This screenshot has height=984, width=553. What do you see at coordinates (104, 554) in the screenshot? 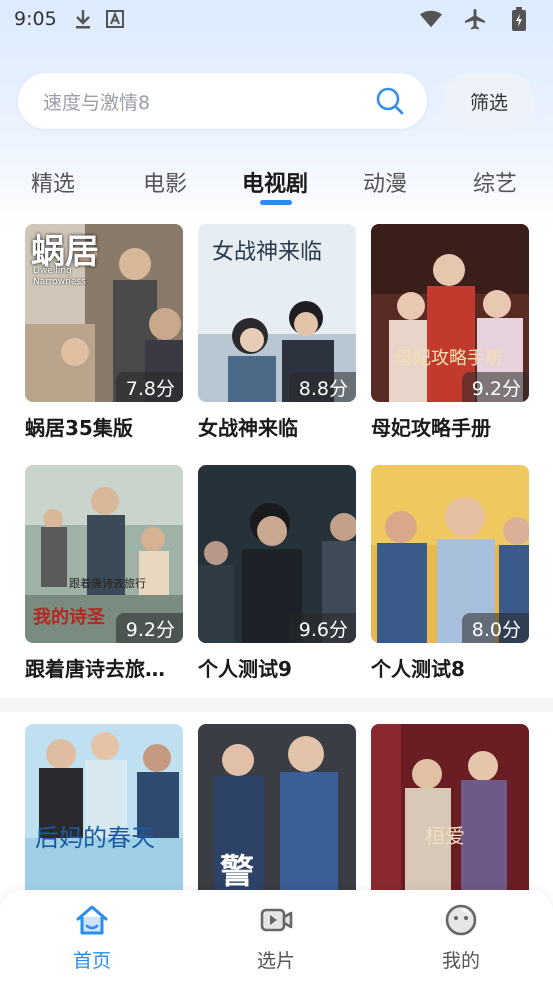
I see `poster: 跟着唐诗去旅行 我的诗圣 9.2分` at bounding box center [104, 554].